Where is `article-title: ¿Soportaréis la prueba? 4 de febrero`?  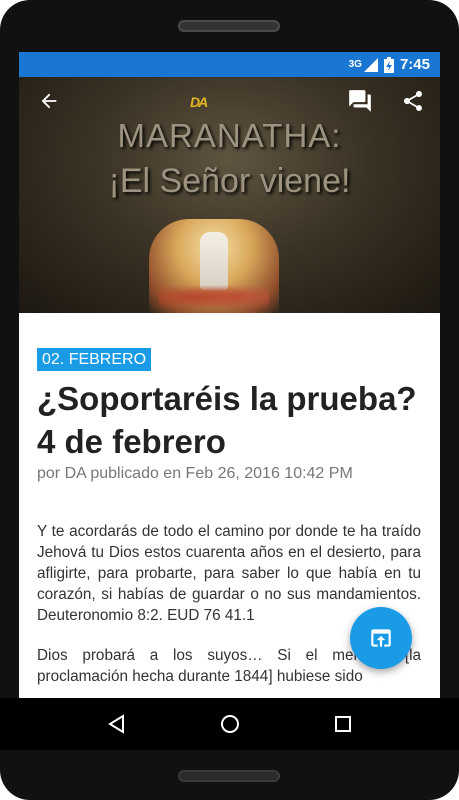 article-title: ¿Soportaréis la prueba? 4 de febrero is located at coordinates (227, 420).